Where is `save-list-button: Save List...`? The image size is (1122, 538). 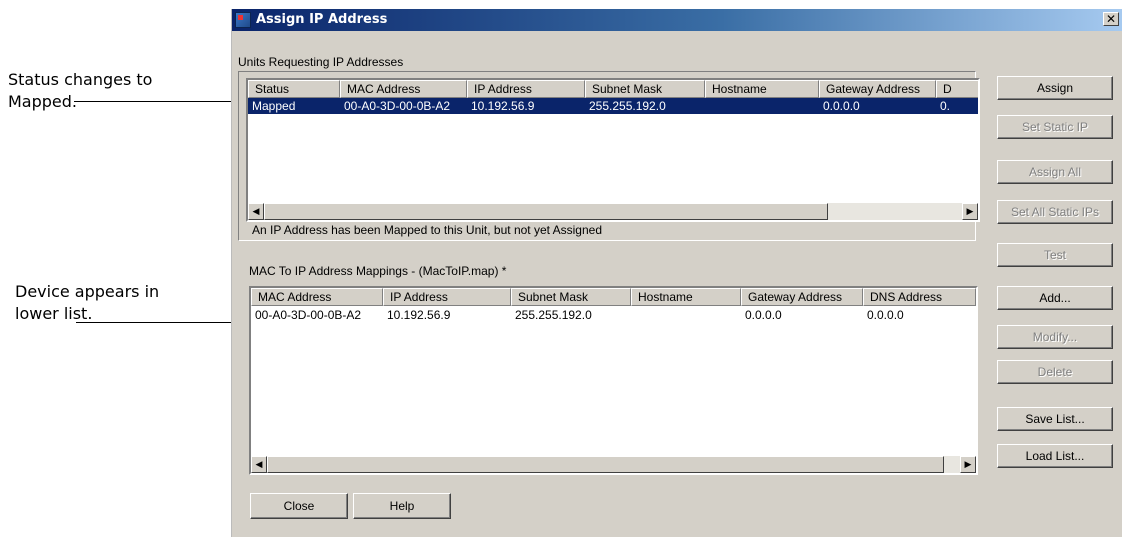 save-list-button: Save List... is located at coordinates (1055, 419).